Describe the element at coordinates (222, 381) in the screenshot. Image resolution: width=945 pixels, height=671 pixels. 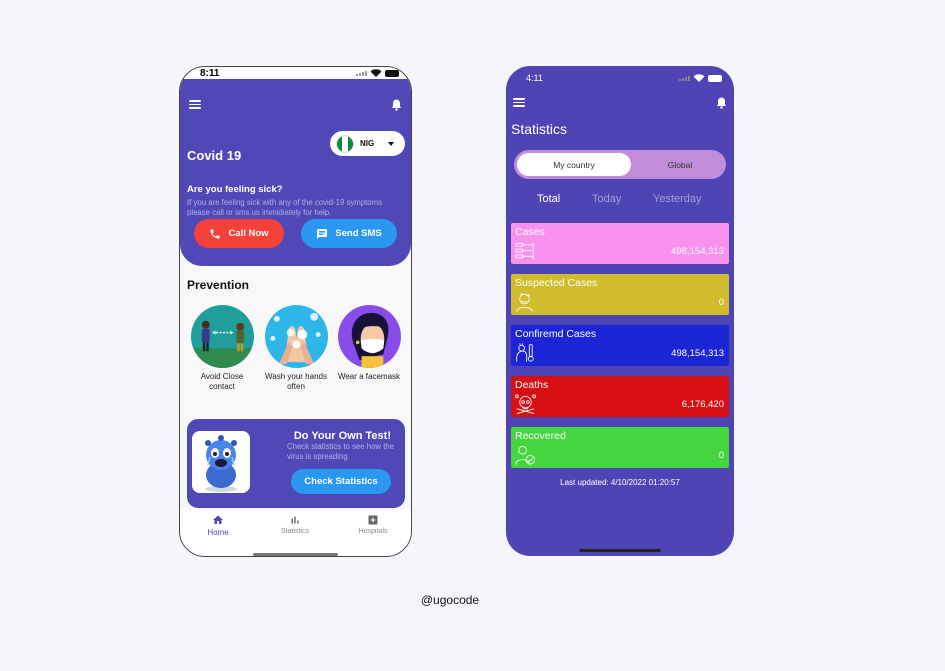
I see `prevention-label: Avoid Close contact` at that location.